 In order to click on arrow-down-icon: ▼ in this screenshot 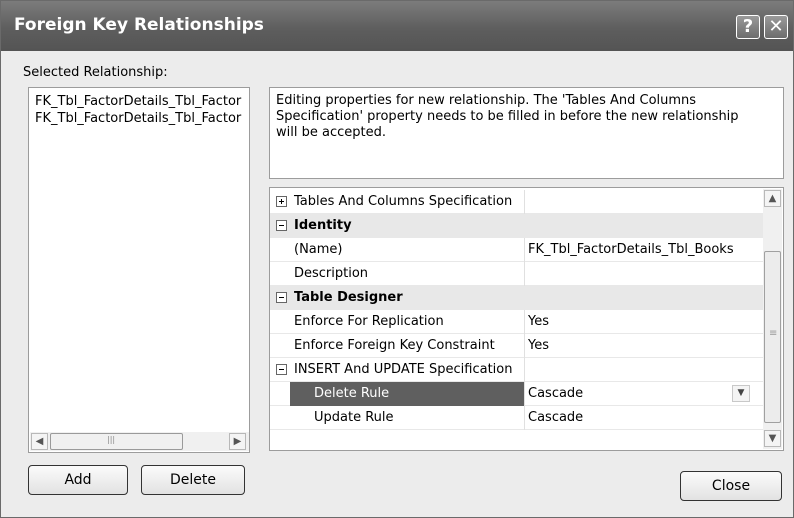, I will do `click(772, 438)`.